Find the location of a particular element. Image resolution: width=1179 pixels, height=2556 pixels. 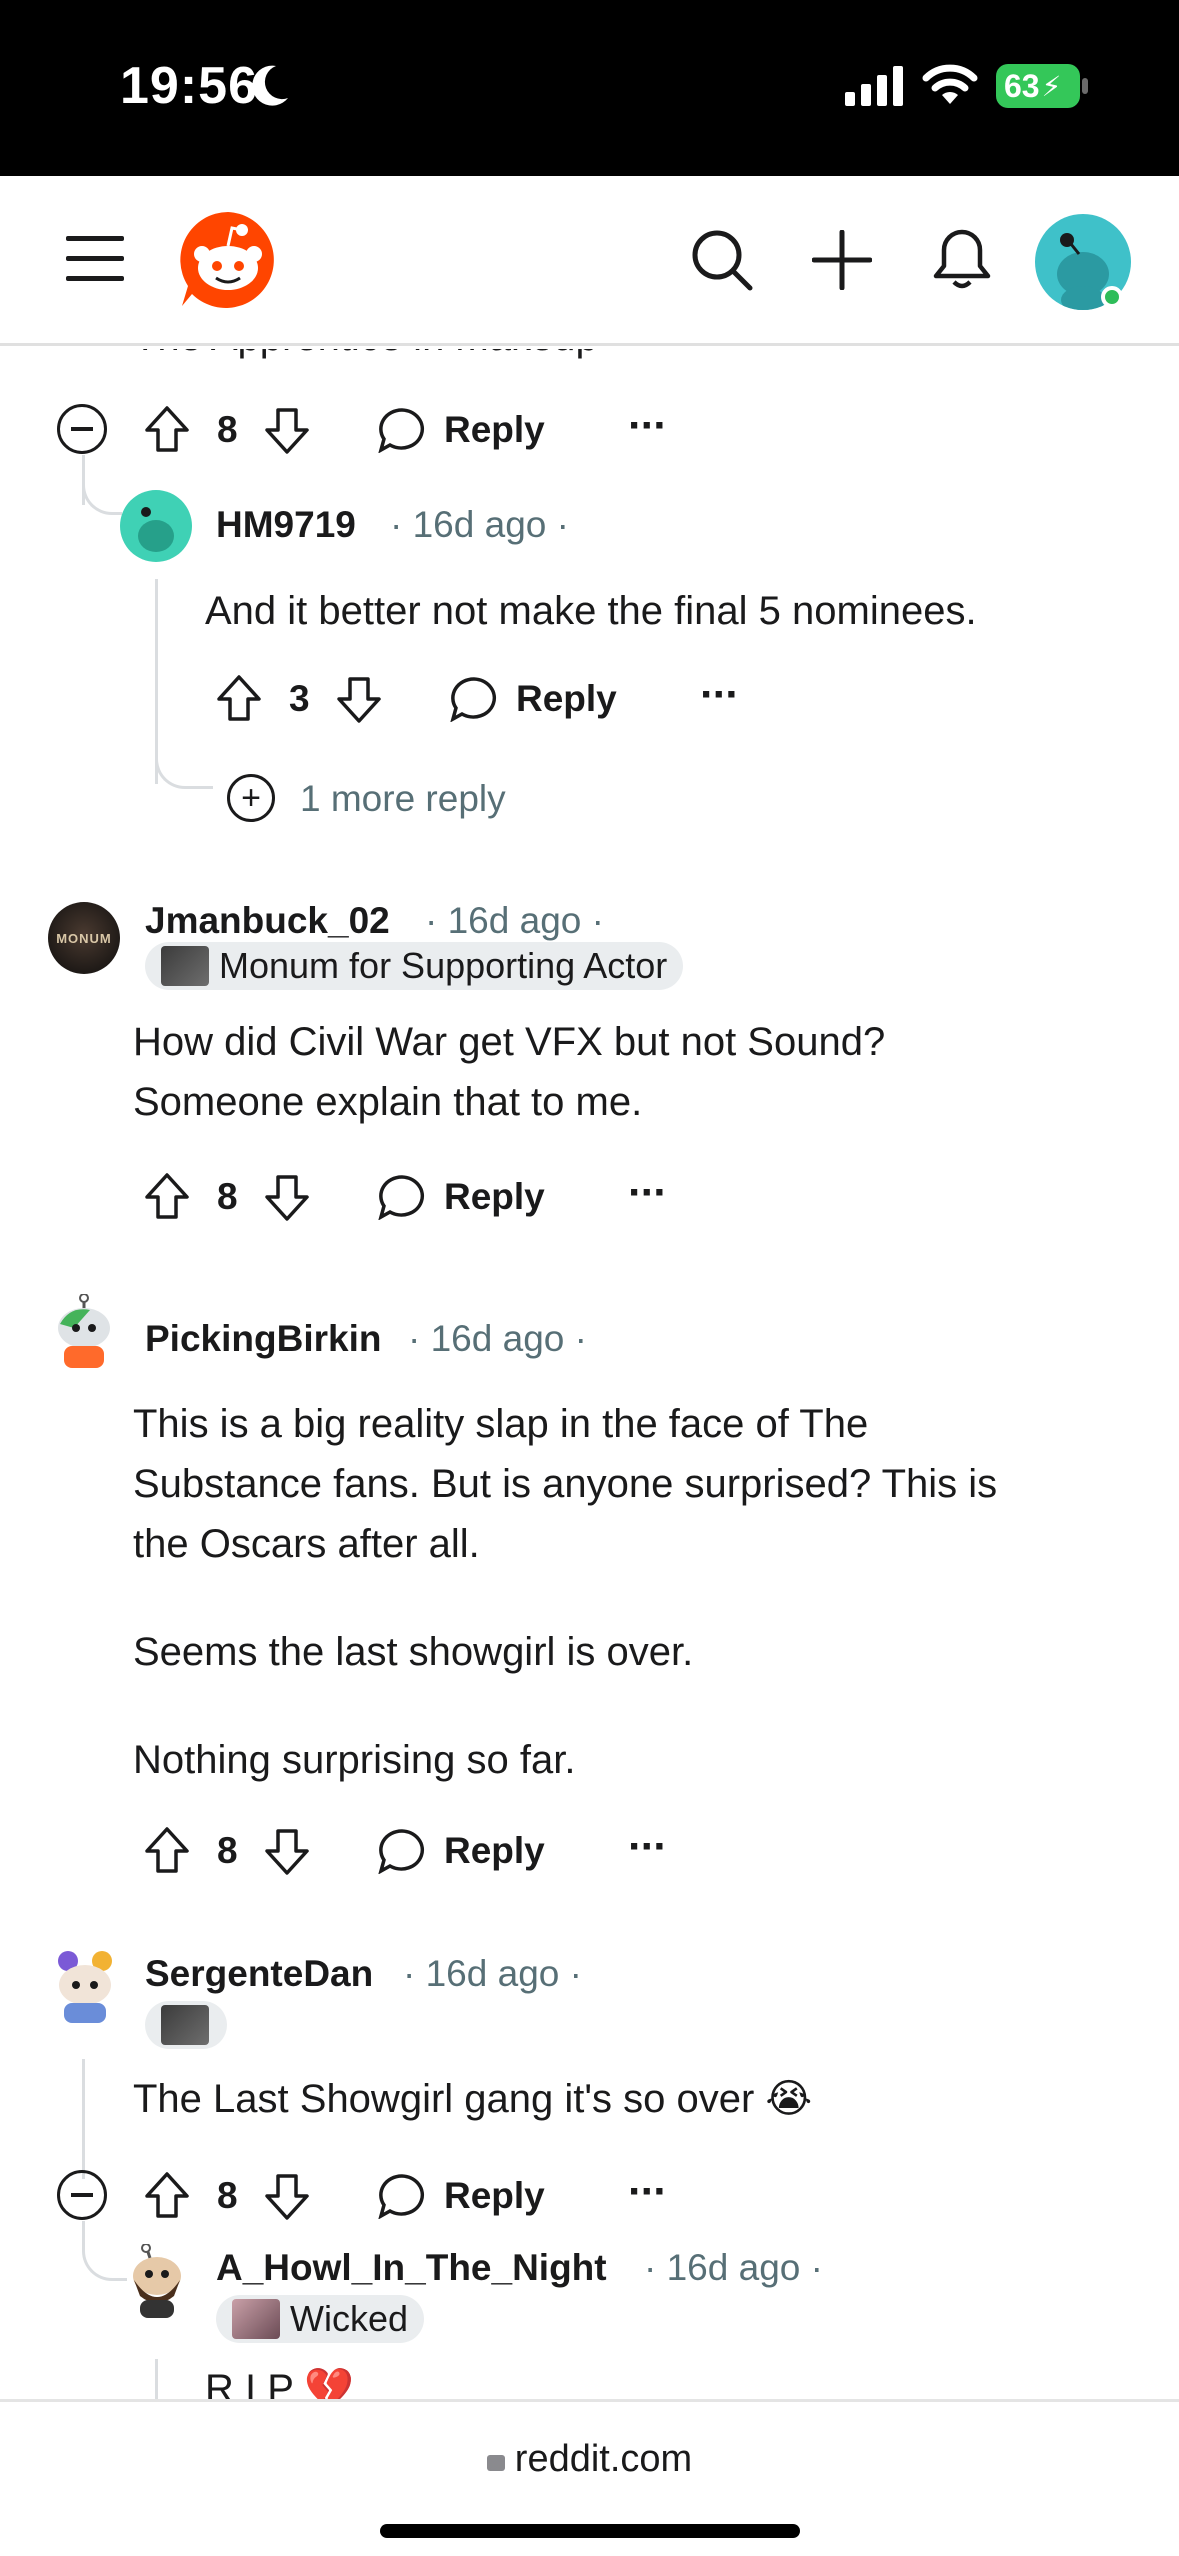

flair-text: Monum for Supporting Actor is located at coordinates (443, 965).